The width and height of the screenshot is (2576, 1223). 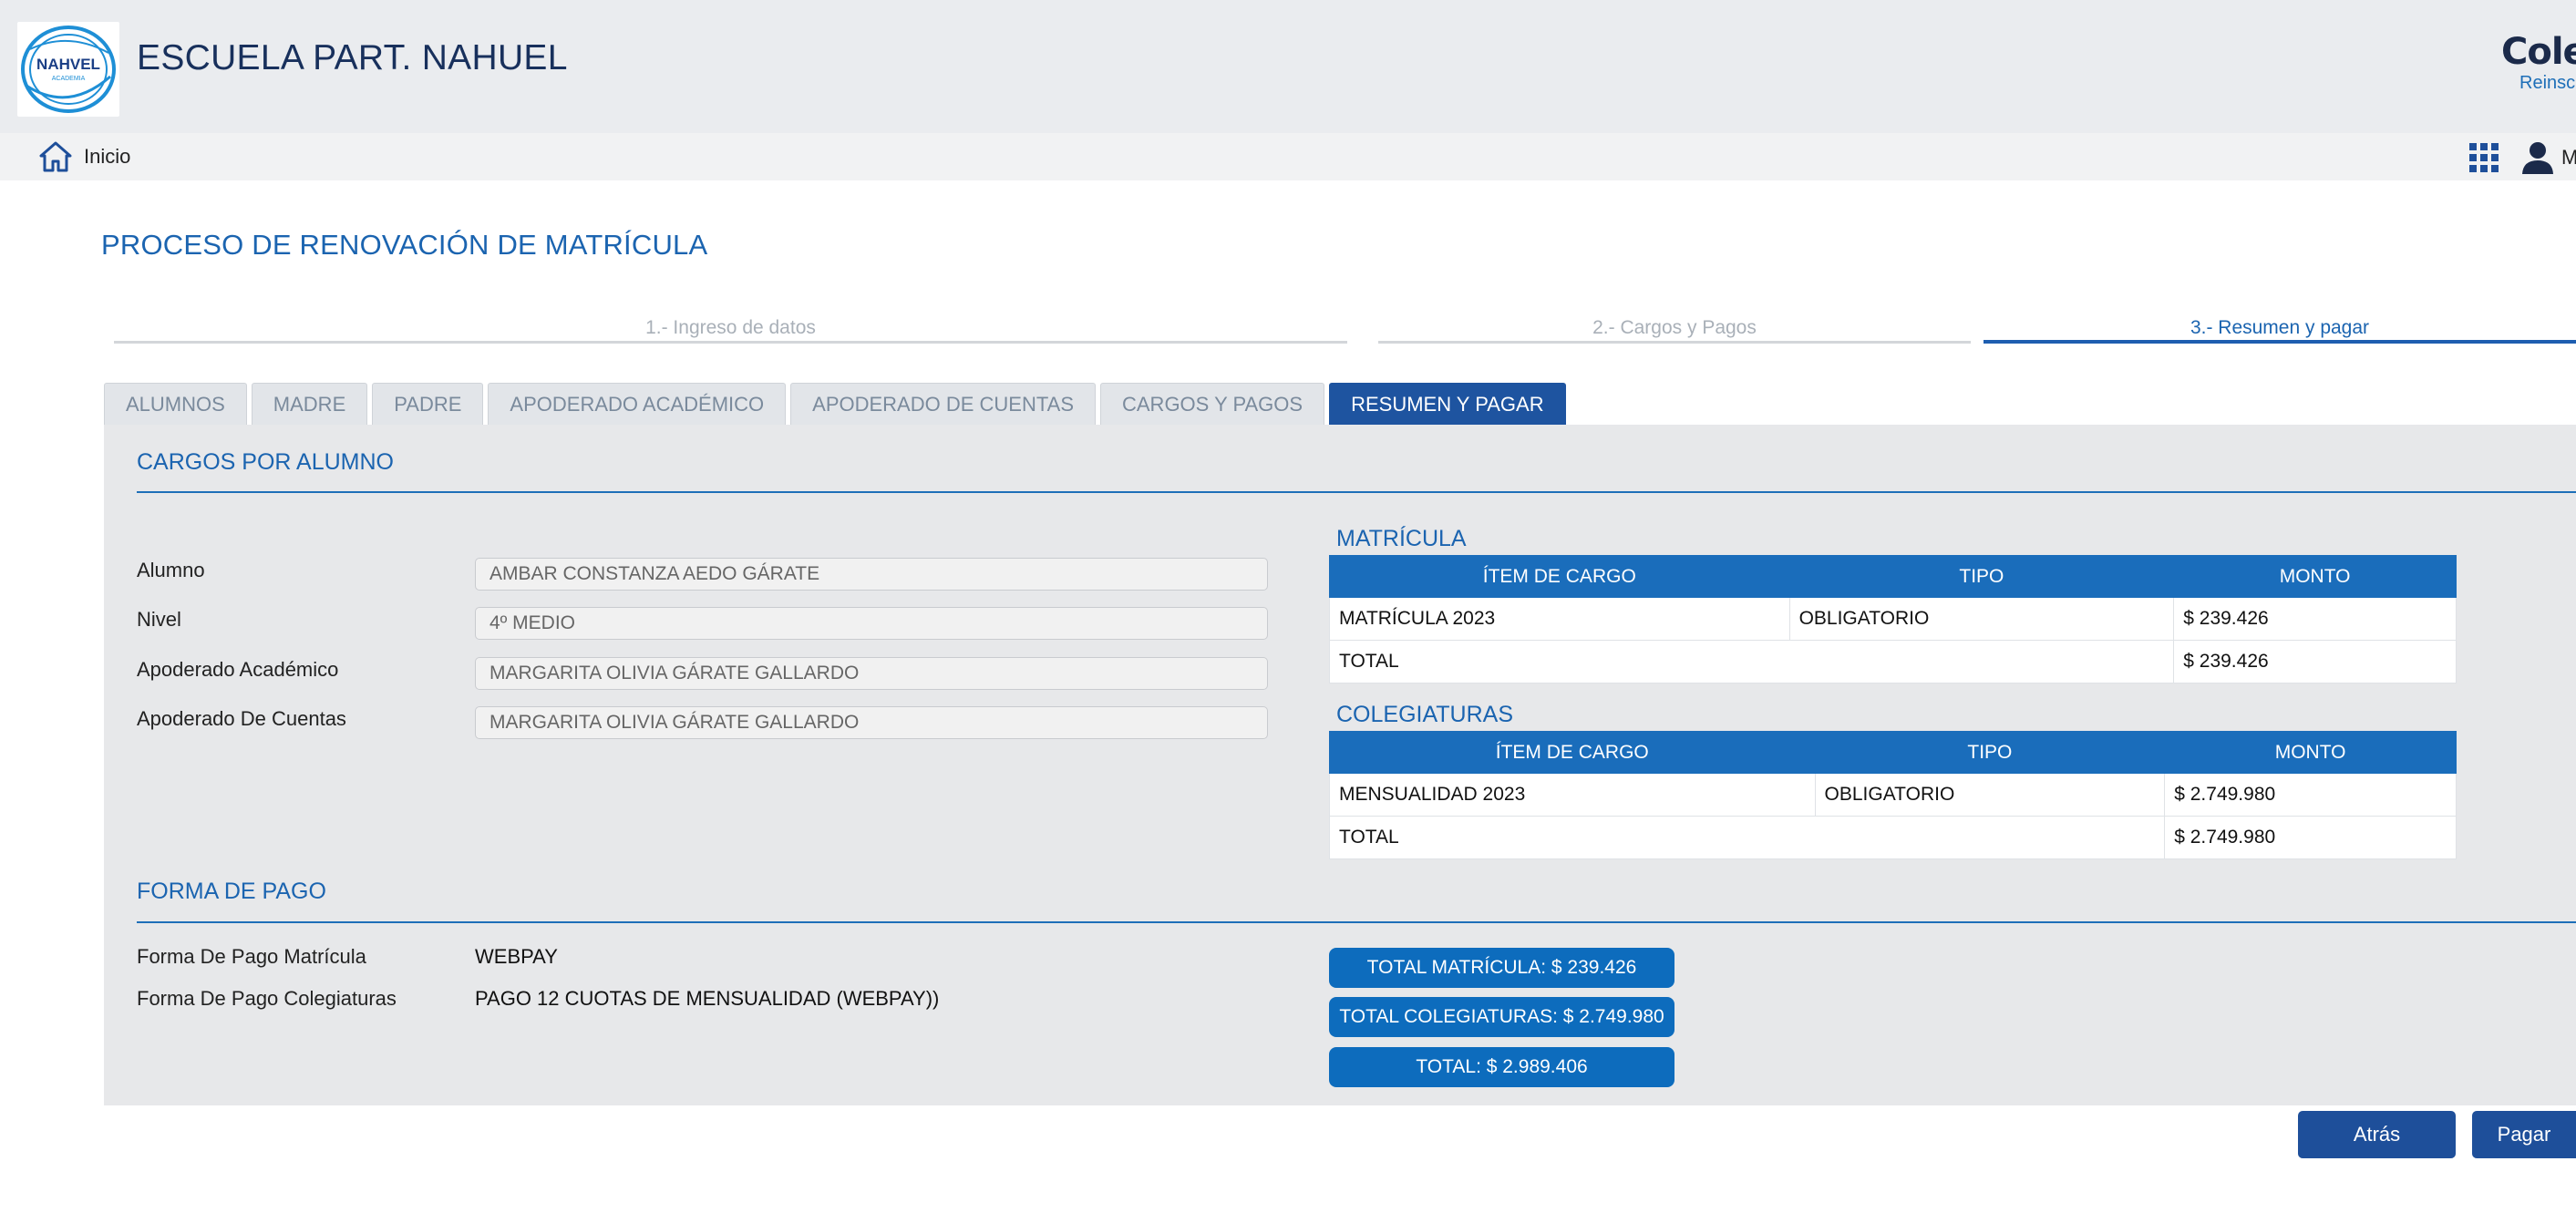 I want to click on field-apoderado-cuentas: MARGARITA OLIVIA GÁRATE GALLARDO, so click(x=871, y=722).